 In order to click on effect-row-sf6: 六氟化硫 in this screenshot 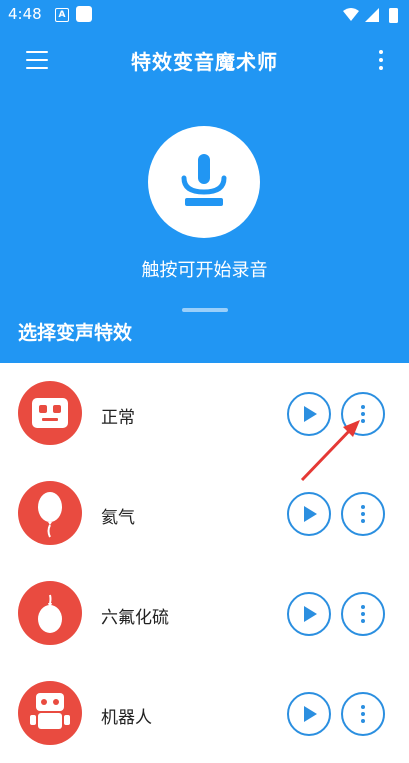, I will do `click(204, 613)`.